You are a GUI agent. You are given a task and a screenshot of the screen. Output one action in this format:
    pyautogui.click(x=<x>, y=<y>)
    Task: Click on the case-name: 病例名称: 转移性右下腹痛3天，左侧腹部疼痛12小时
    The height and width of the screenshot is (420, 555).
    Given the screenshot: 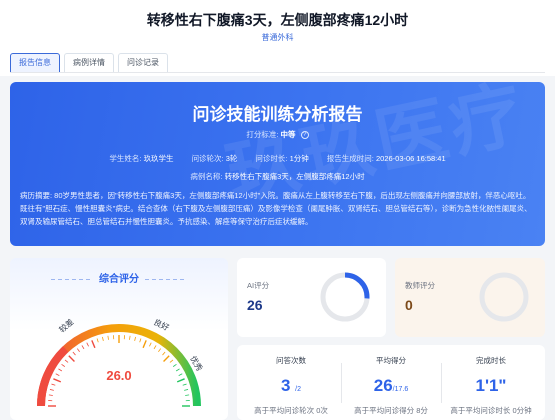 What is the action you would take?
    pyautogui.click(x=277, y=176)
    